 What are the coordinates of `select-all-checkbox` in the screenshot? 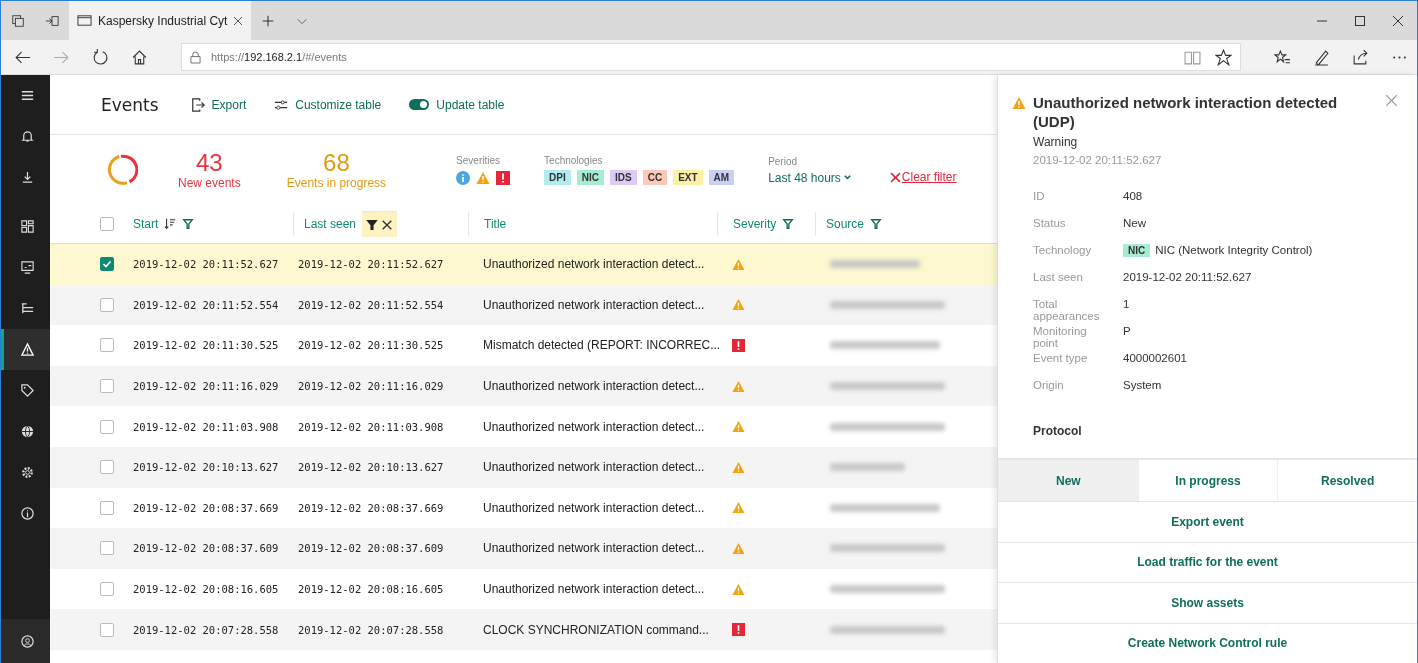 It's located at (107, 224).